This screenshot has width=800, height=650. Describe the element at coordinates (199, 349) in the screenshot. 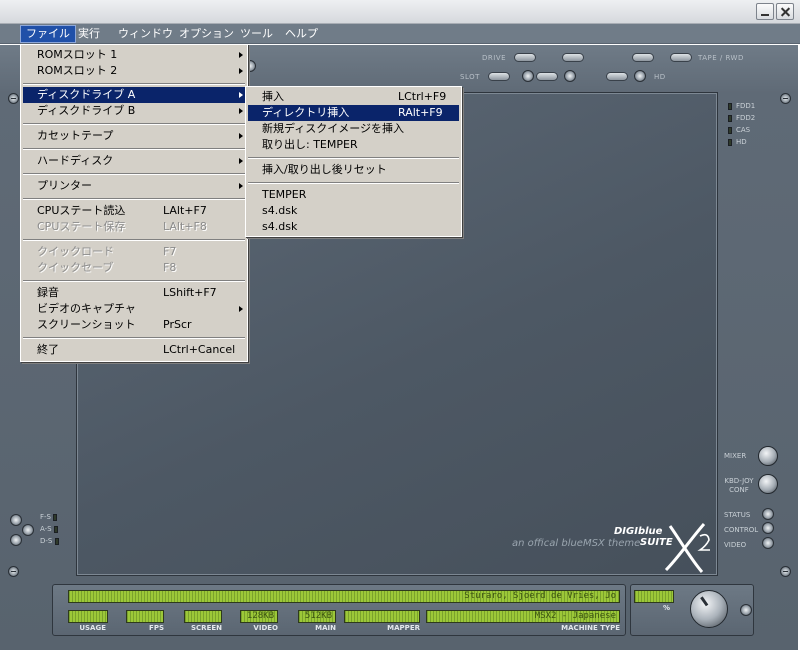

I see `menu-item-shortcut: LCtrl+Cancel` at that location.